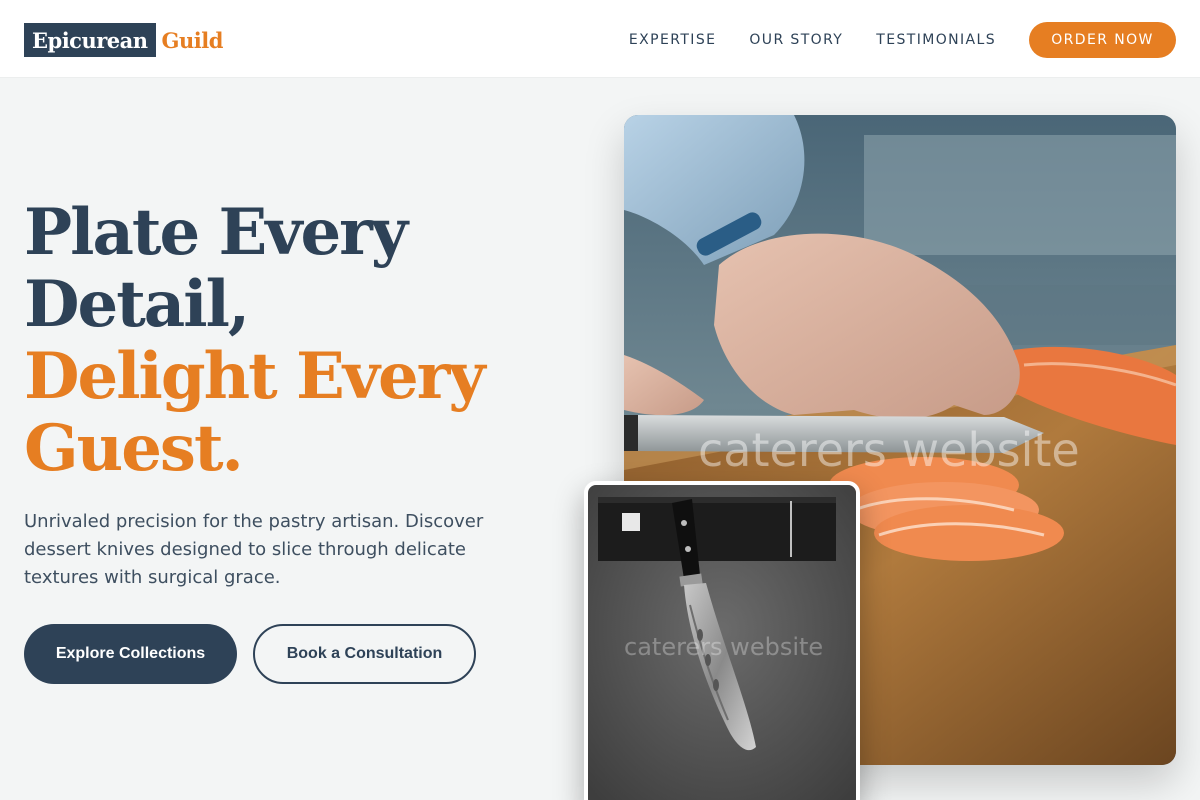 The image size is (1200, 800). What do you see at coordinates (216, 232) in the screenshot?
I see `hero-title-line: Plate Every` at bounding box center [216, 232].